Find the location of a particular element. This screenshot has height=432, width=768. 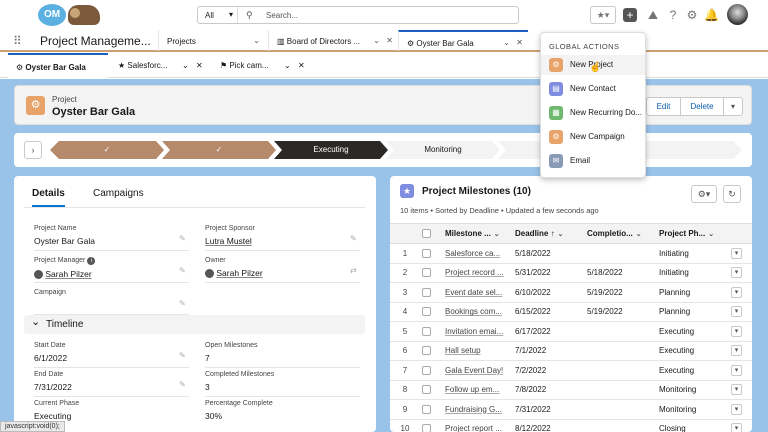

notifications-bell-icon: 🔔 is located at coordinates (711, 15).